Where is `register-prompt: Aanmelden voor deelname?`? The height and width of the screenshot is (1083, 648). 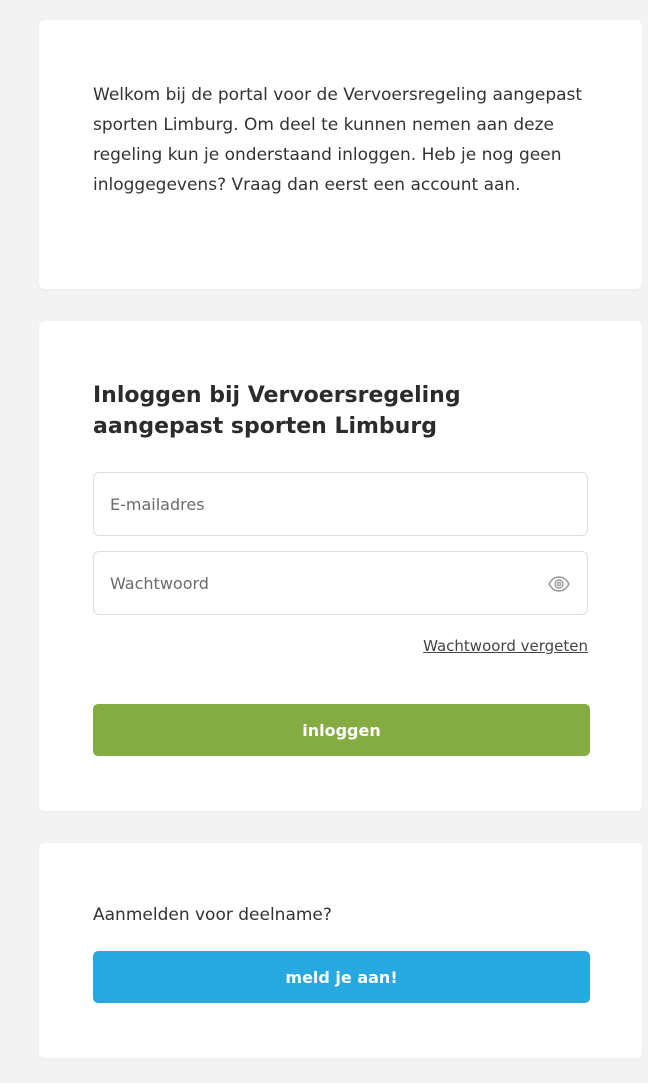
register-prompt: Aanmelden voor deelname? is located at coordinates (212, 915).